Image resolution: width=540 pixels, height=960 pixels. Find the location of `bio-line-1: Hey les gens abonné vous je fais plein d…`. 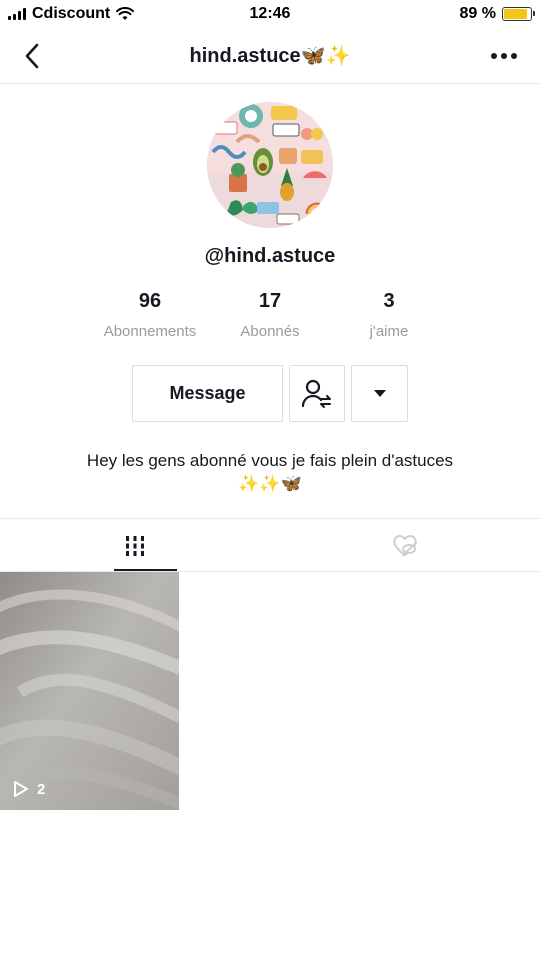

bio-line-1: Hey les gens abonné vous je fais plein d… is located at coordinates (270, 460).